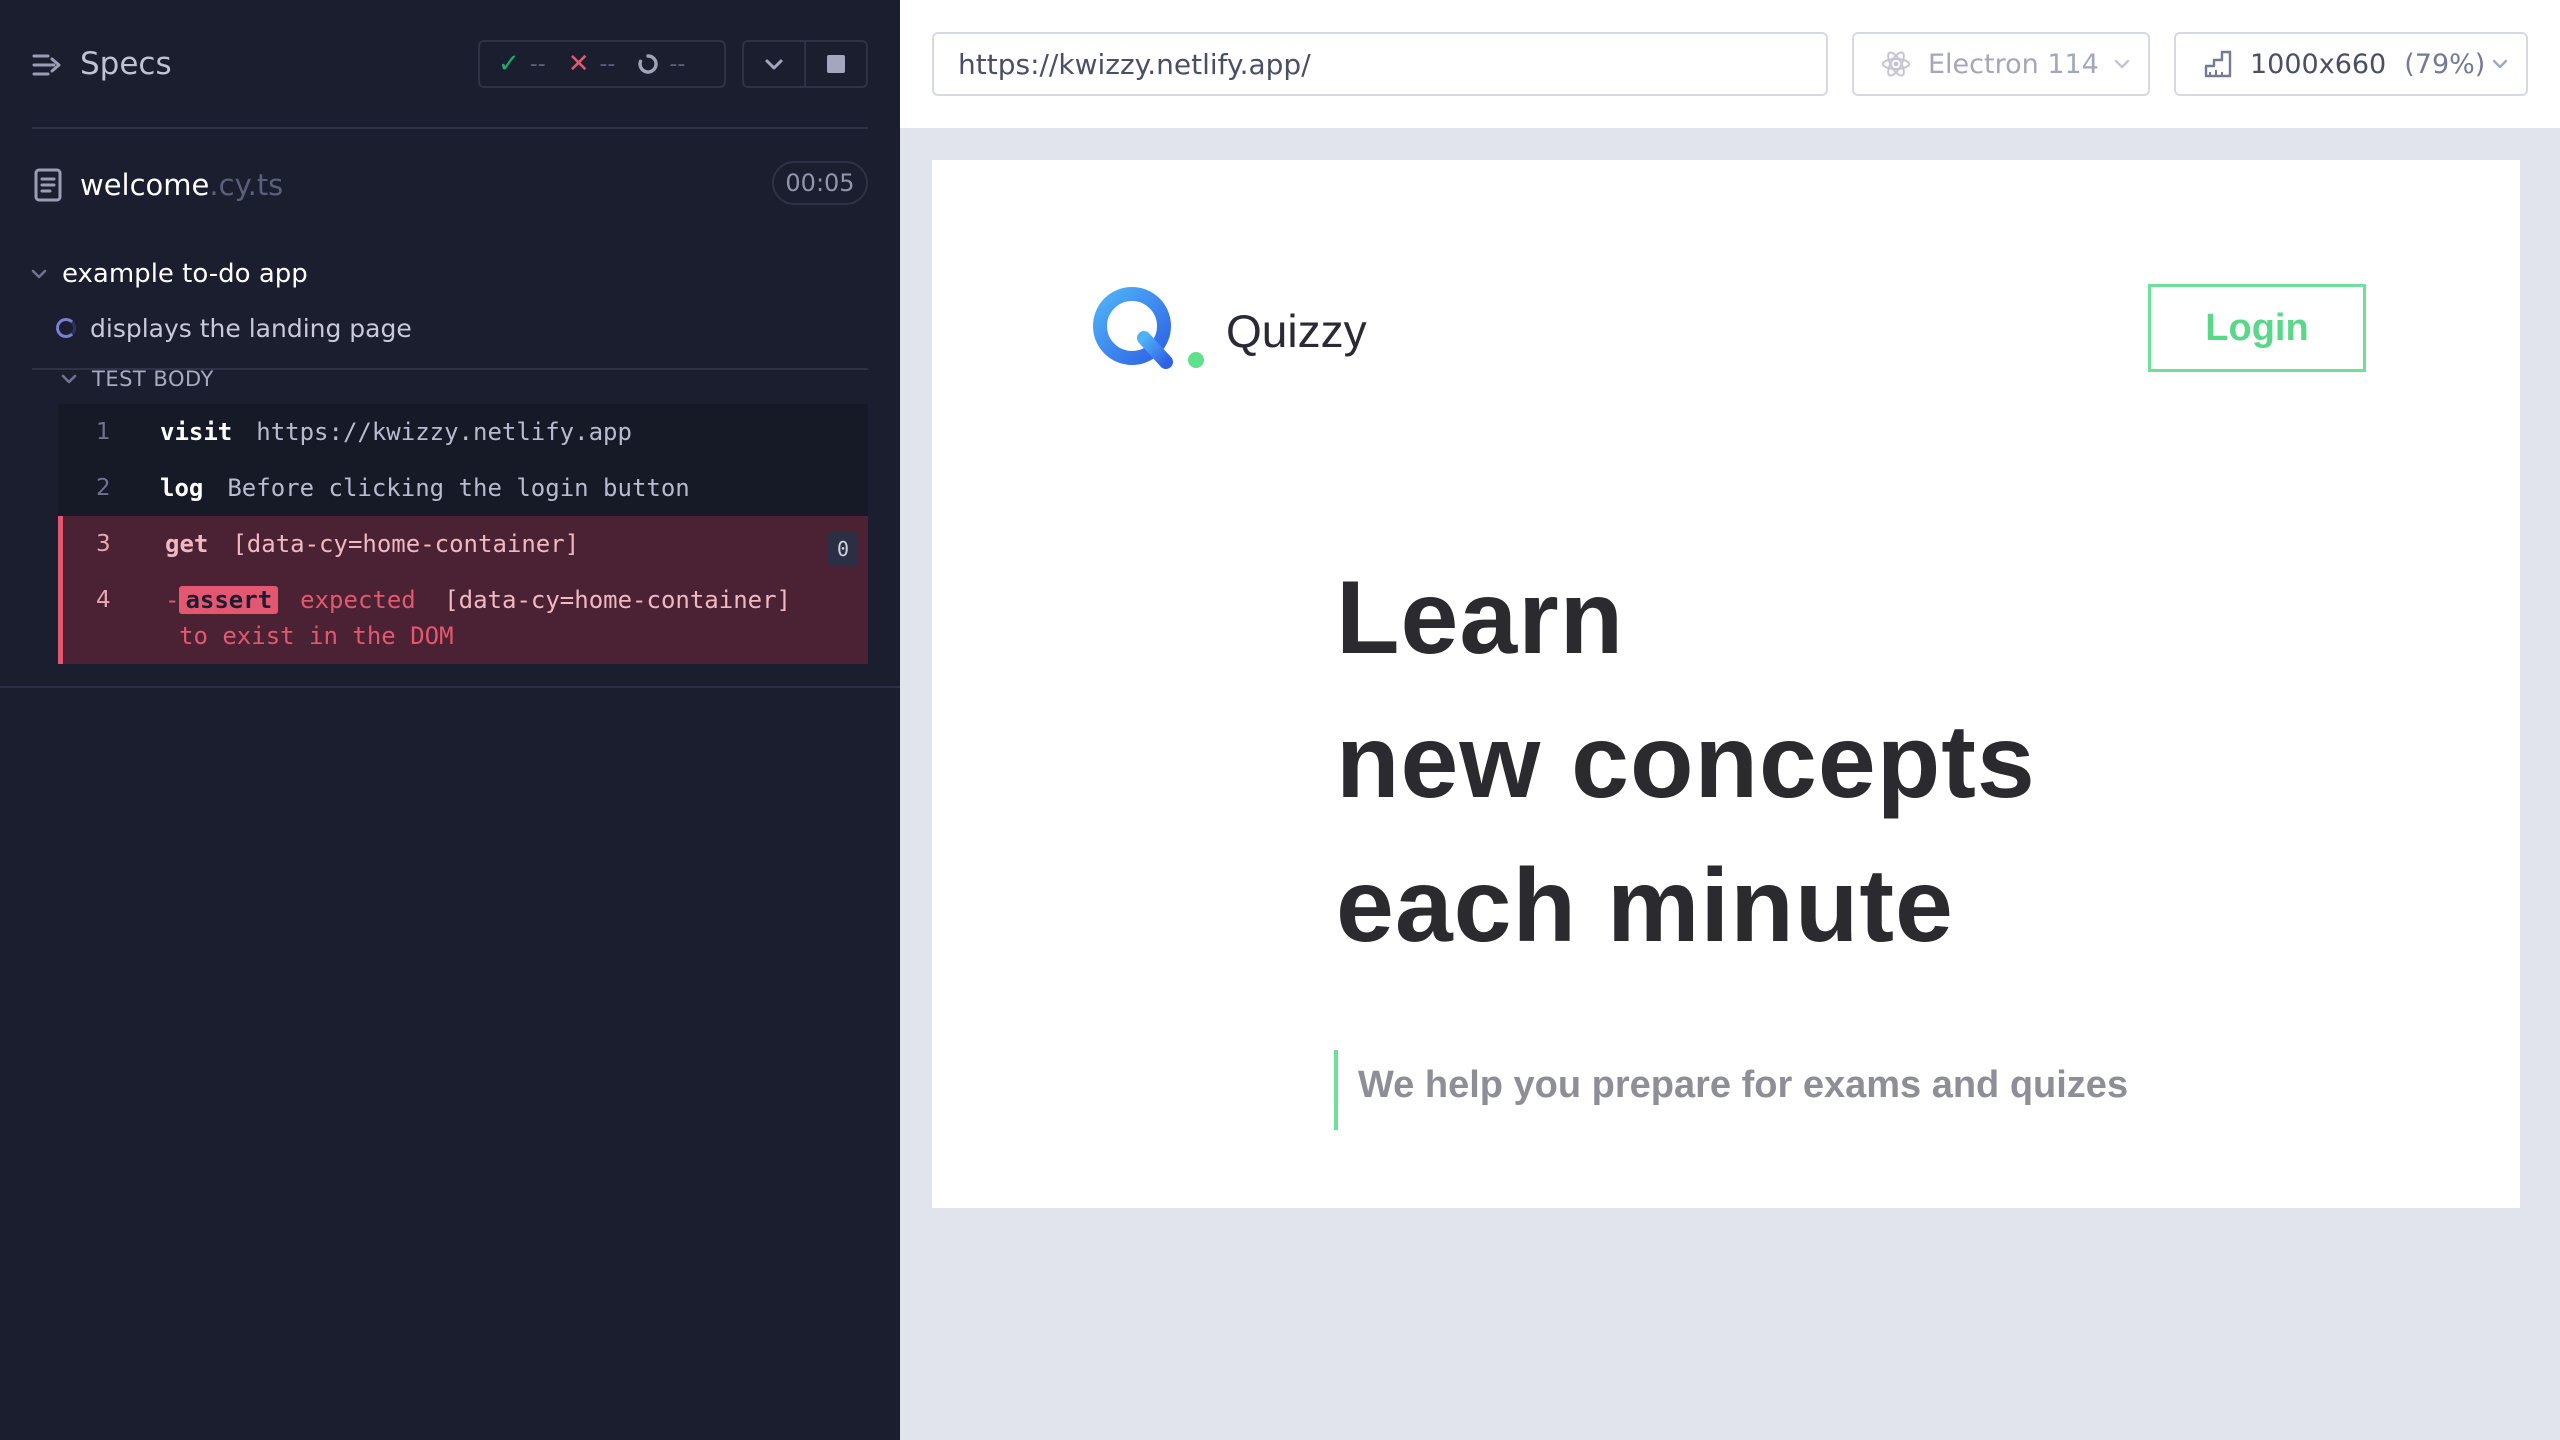 This screenshot has width=2560, height=1440. Describe the element at coordinates (2001, 64) in the screenshot. I see `browser-selector: Electron 114` at that location.